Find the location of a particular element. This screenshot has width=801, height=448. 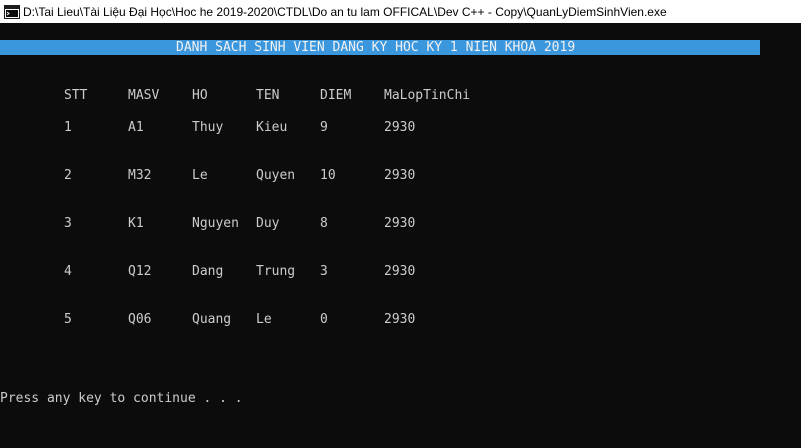

cell-ten: Kieu is located at coordinates (272, 127).